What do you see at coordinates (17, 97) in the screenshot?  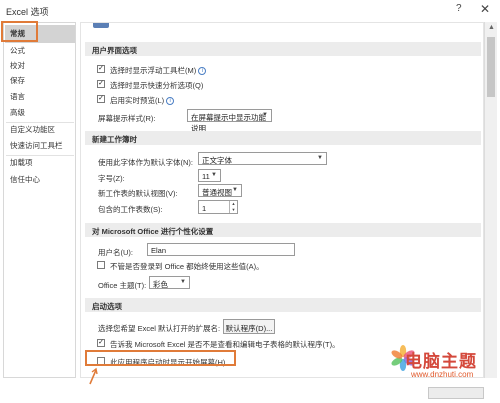 I see `sidebar-item-language: 语言` at bounding box center [17, 97].